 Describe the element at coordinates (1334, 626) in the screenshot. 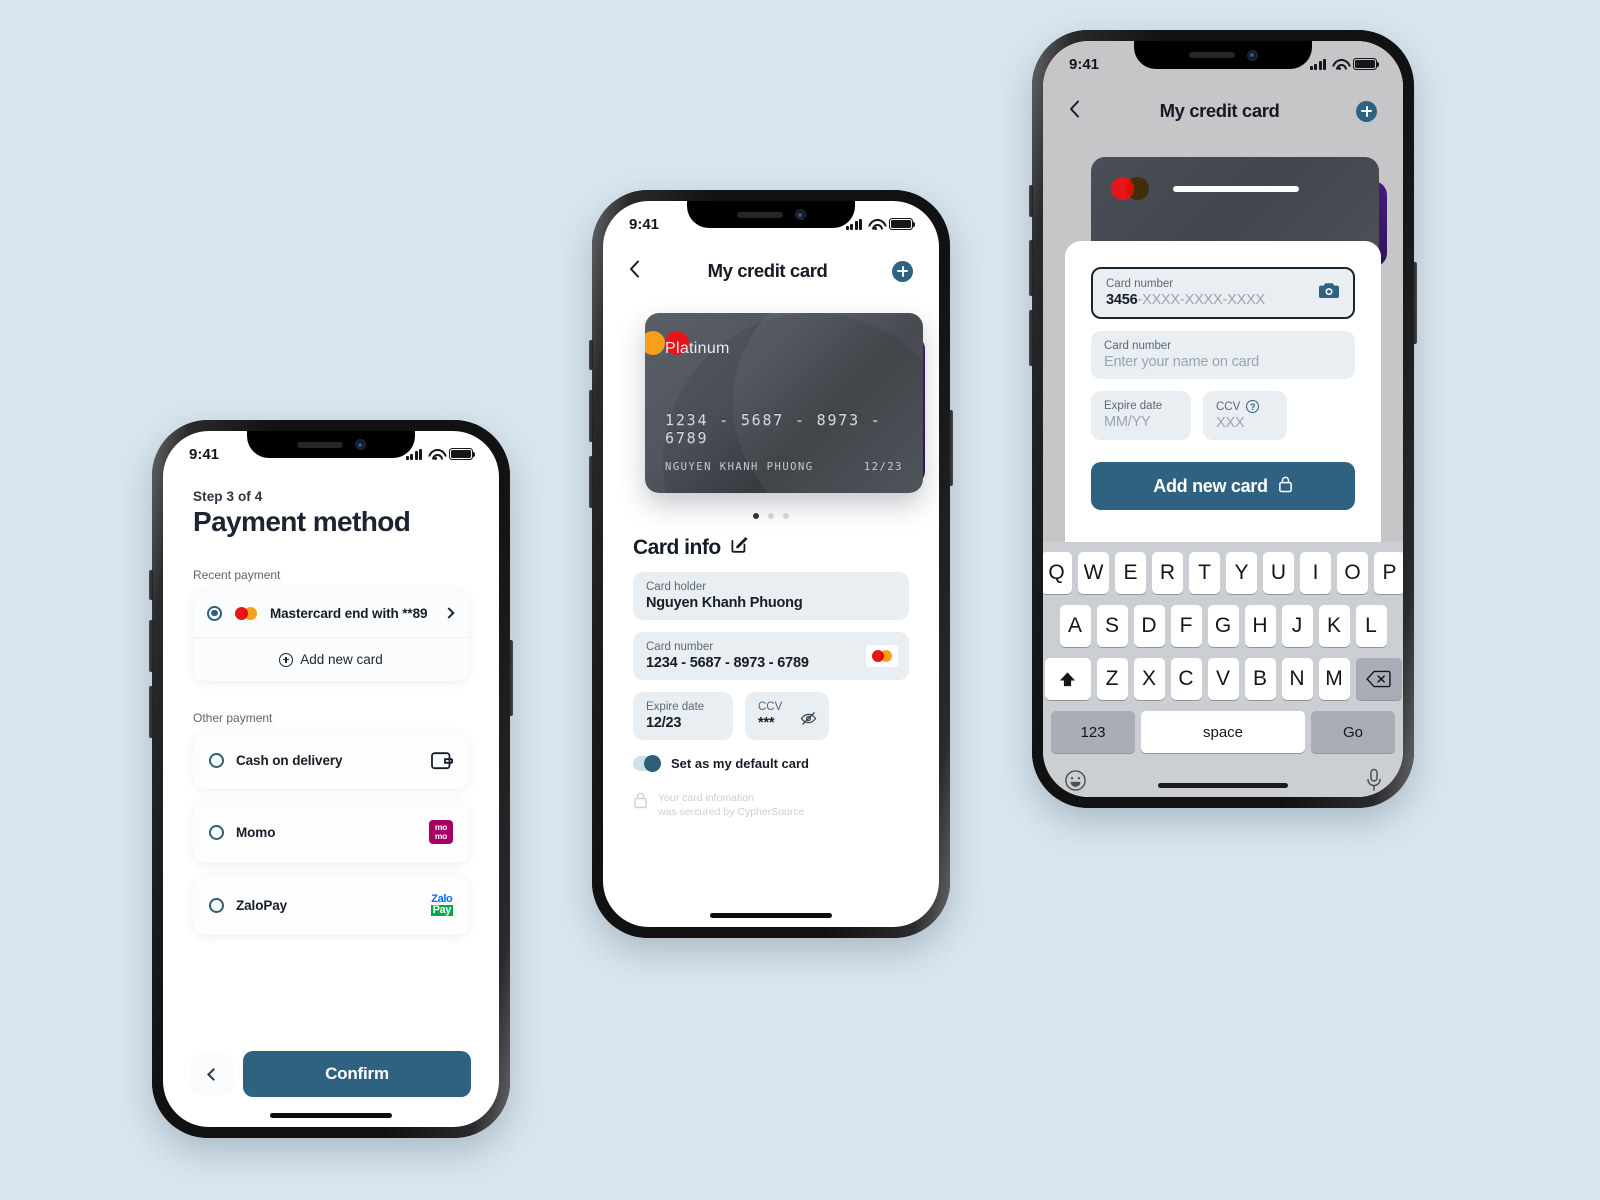

I see `key-k: K` at that location.